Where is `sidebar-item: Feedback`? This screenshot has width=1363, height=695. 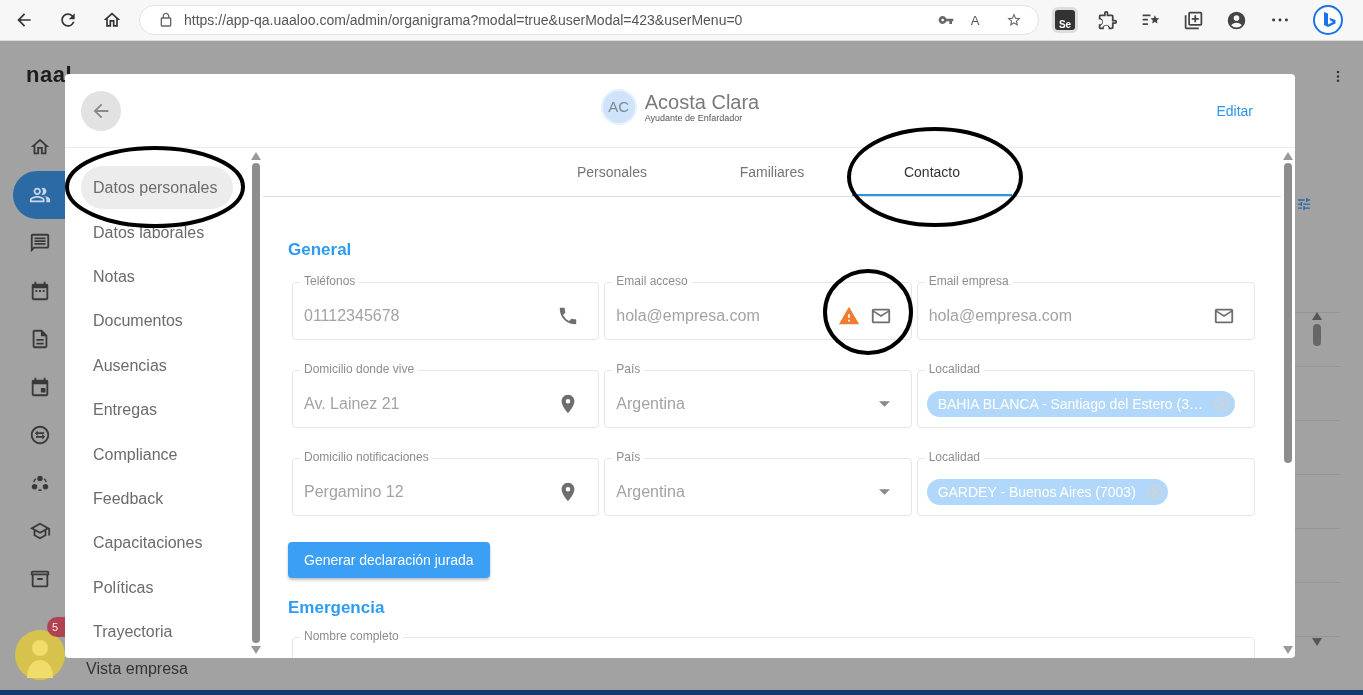 sidebar-item: Feedback is located at coordinates (157, 499).